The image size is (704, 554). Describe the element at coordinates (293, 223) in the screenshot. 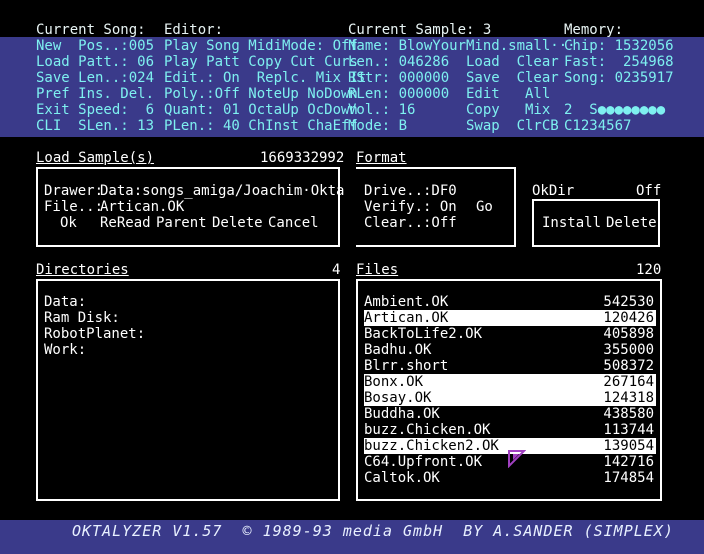

I see `cancel-button: Cancel` at that location.